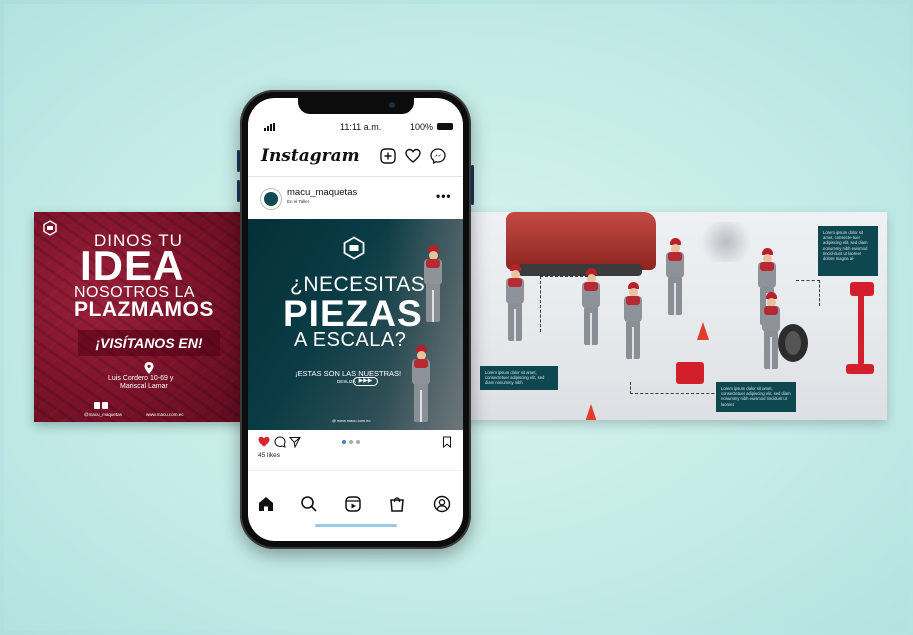 This screenshot has height=635, width=913. Describe the element at coordinates (356, 106) in the screenshot. I see `phone-notch` at that location.